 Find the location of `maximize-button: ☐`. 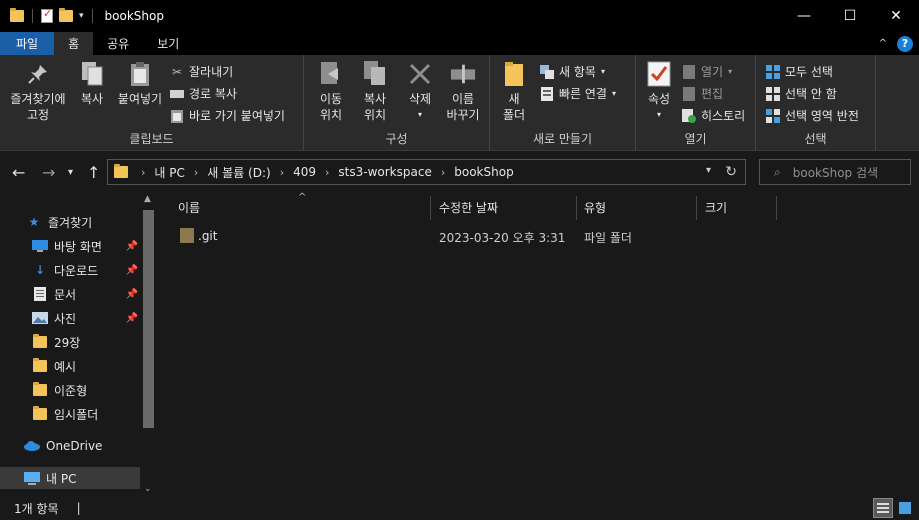

maximize-button: ☐ is located at coordinates (850, 16).